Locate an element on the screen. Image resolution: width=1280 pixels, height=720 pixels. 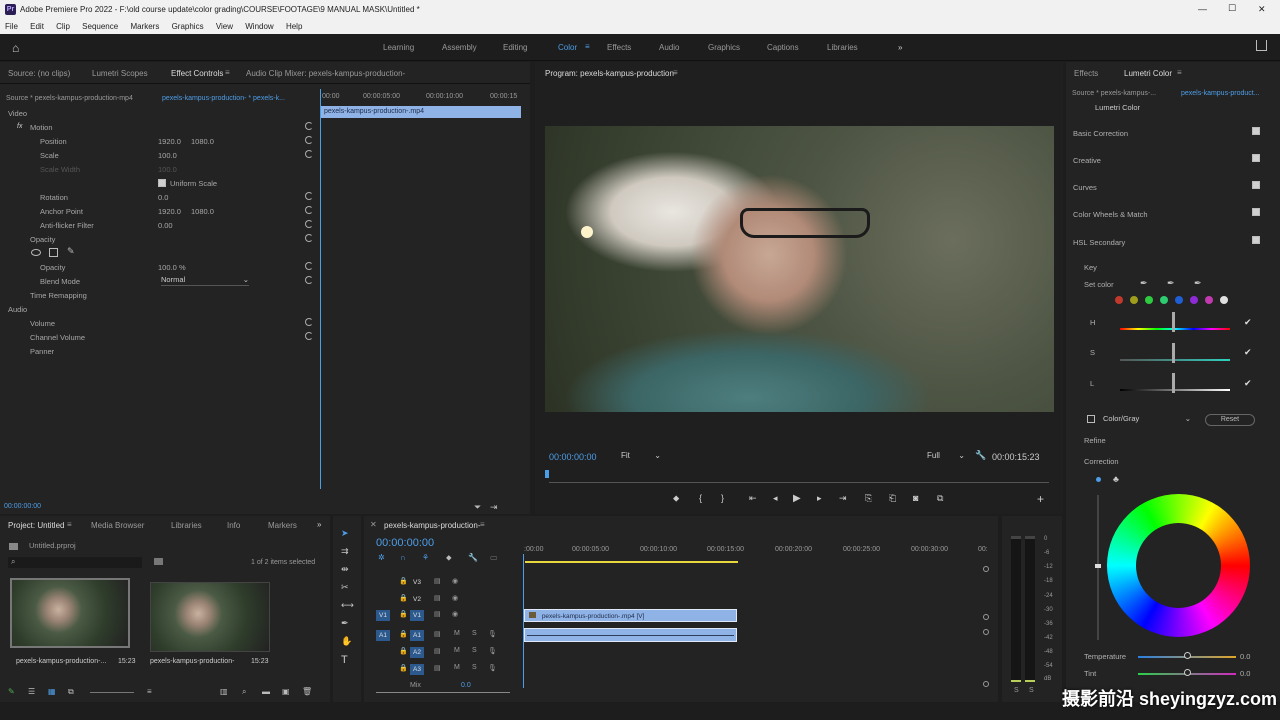
new-bin-icon is located at coordinates (158, 561).